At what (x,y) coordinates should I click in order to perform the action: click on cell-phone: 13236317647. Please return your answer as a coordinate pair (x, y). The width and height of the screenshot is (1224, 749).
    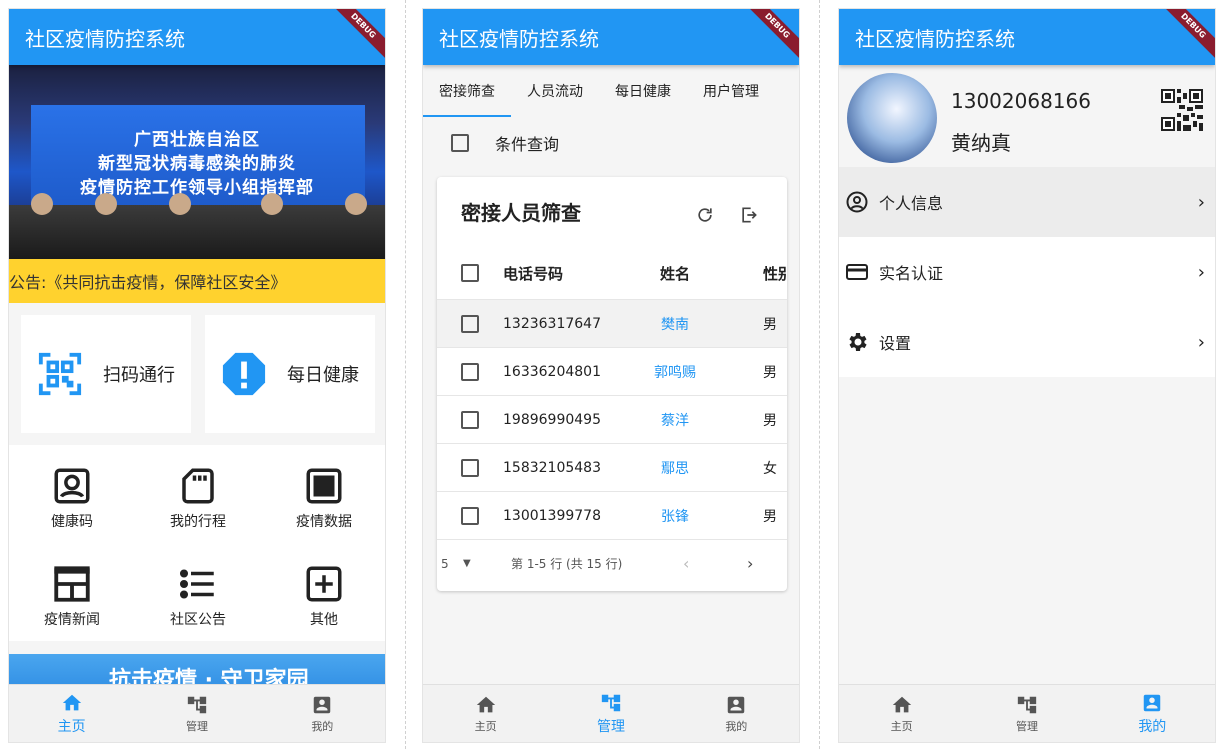
    Looking at the image, I should click on (552, 323).